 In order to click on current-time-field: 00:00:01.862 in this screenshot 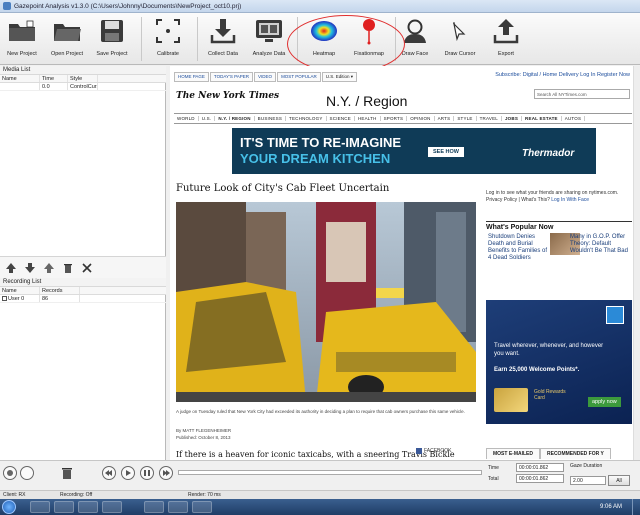, I will do `click(540, 467)`.